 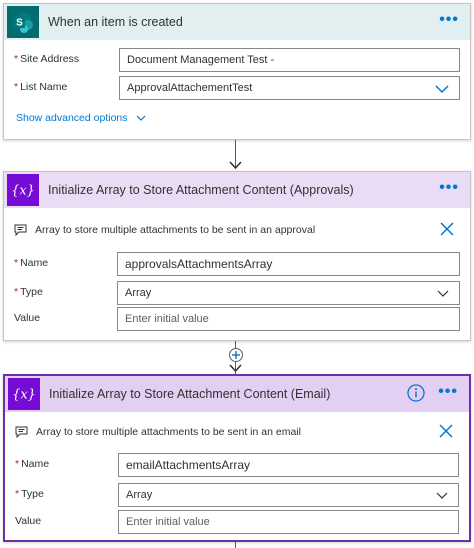 What do you see at coordinates (188, 465) in the screenshot?
I see `email-name-value: emailAttachmentsArray` at bounding box center [188, 465].